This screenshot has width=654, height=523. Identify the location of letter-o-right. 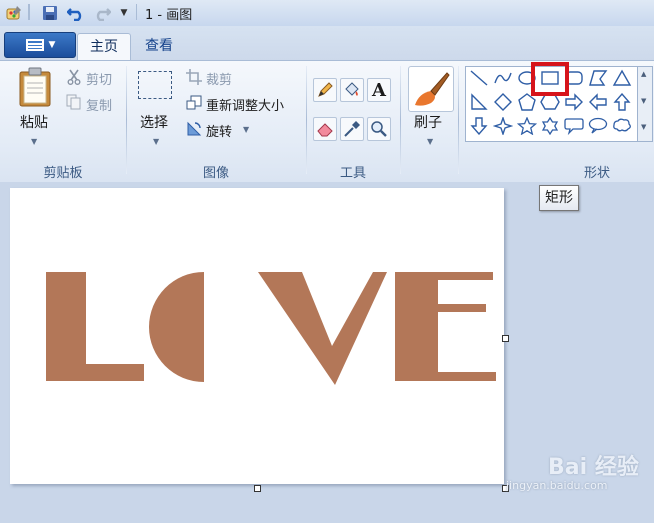
(231, 327).